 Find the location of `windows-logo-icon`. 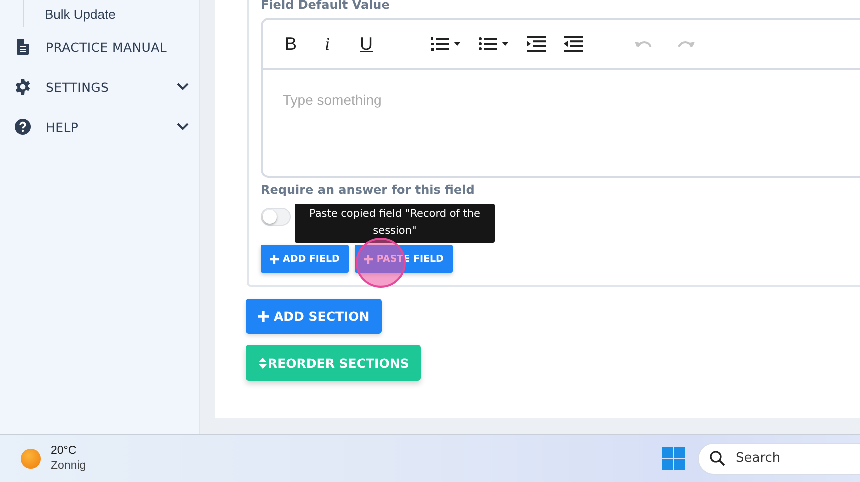

windows-logo-icon is located at coordinates (673, 458).